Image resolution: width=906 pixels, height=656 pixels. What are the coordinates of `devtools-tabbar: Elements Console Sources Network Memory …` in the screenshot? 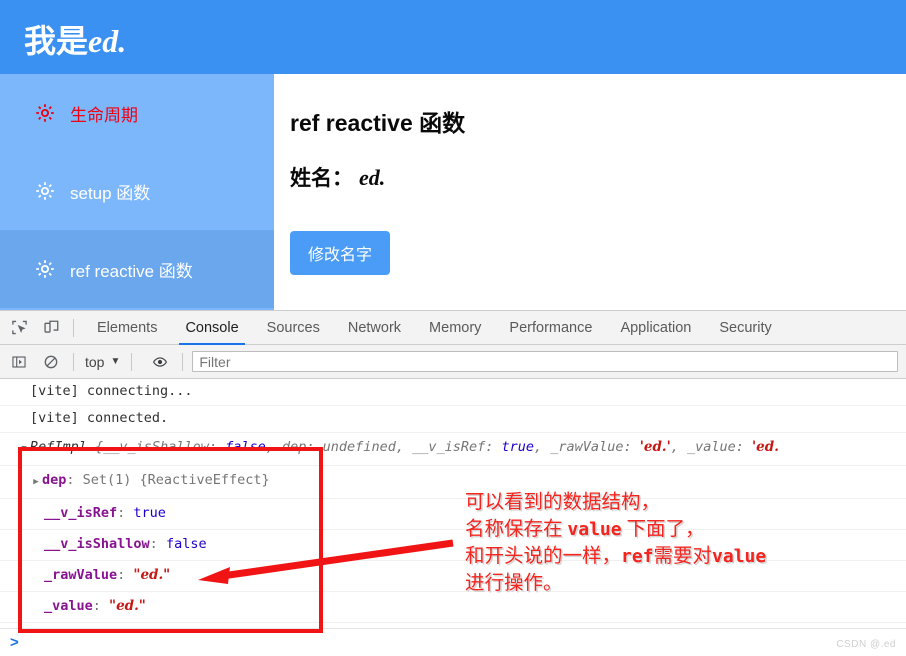 It's located at (453, 328).